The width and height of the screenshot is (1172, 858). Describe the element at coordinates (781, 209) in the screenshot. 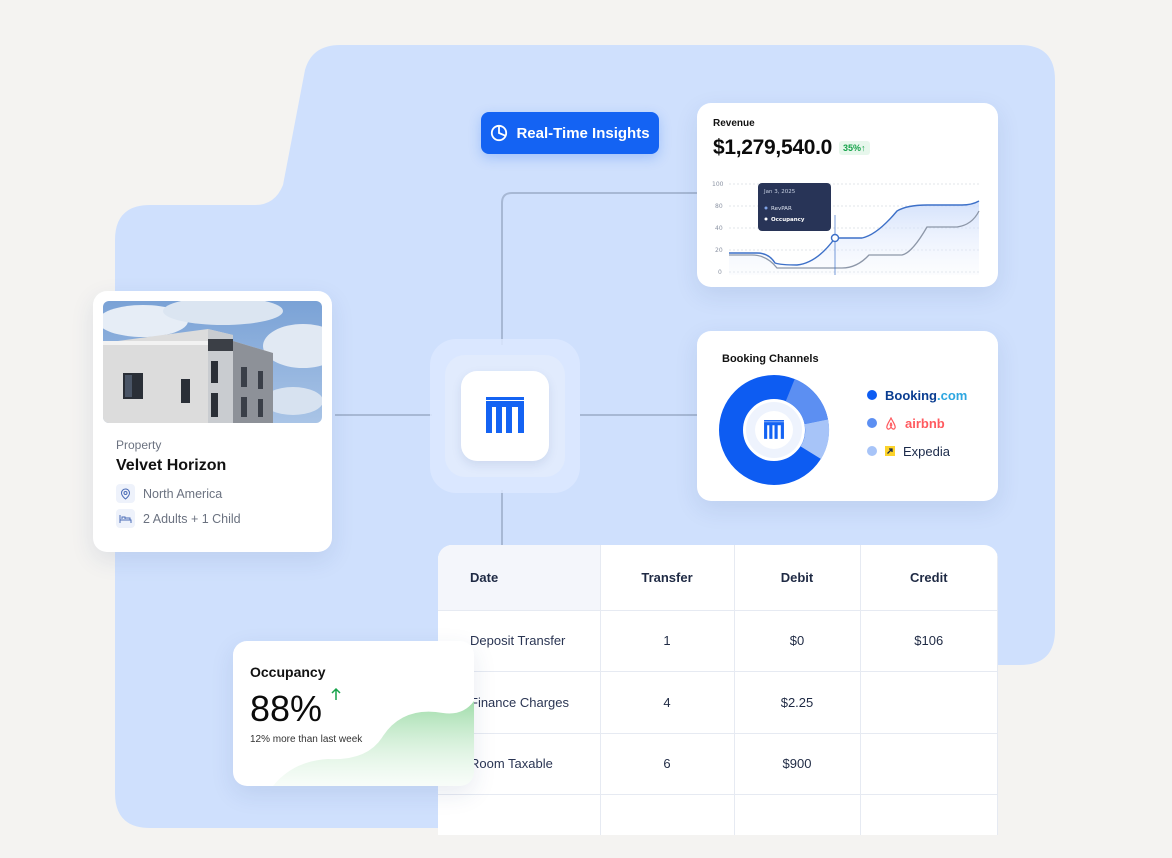

I see `tooltip-series: RevPAR` at that location.